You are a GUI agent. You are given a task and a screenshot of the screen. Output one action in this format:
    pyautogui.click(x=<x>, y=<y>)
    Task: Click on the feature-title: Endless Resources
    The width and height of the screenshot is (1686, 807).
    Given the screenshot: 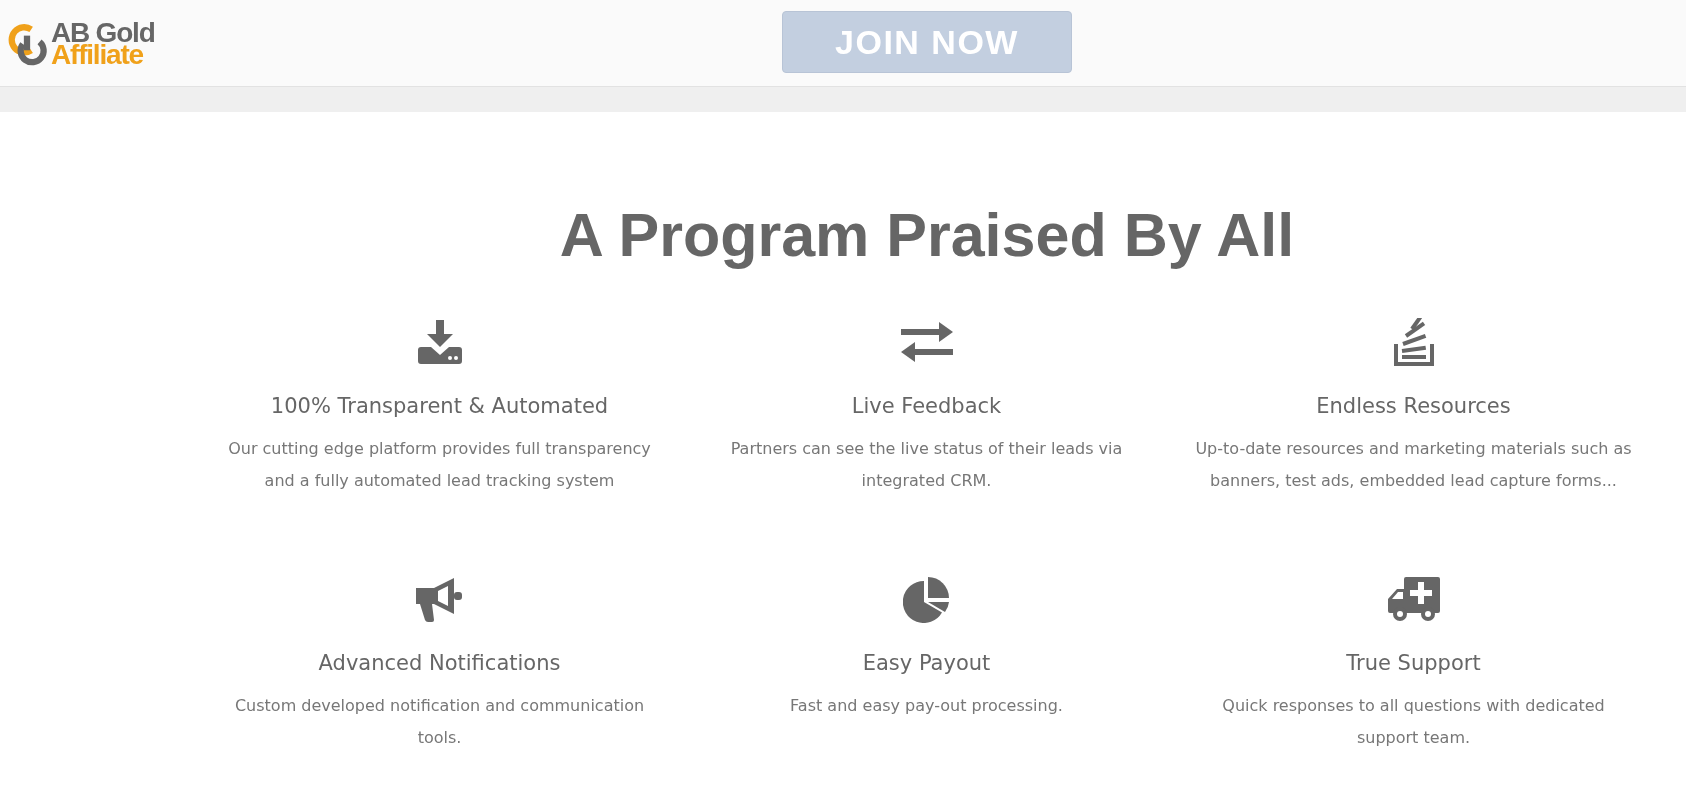 What is the action you would take?
    pyautogui.click(x=1413, y=406)
    